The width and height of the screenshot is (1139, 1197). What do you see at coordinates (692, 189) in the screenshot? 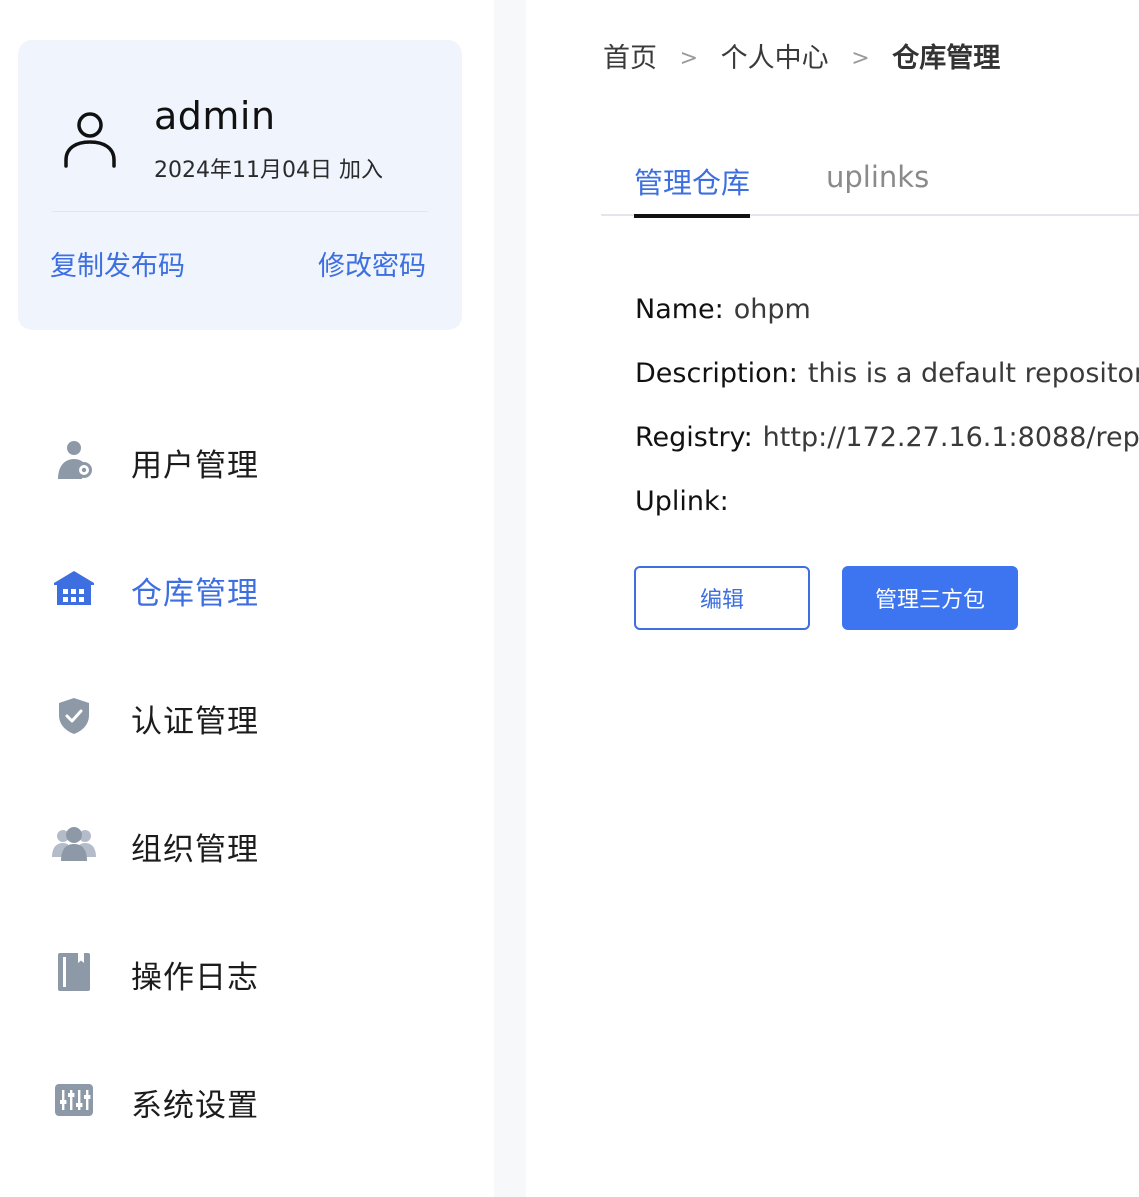
I see `tab-manage-repository: 管理仓库` at bounding box center [692, 189].